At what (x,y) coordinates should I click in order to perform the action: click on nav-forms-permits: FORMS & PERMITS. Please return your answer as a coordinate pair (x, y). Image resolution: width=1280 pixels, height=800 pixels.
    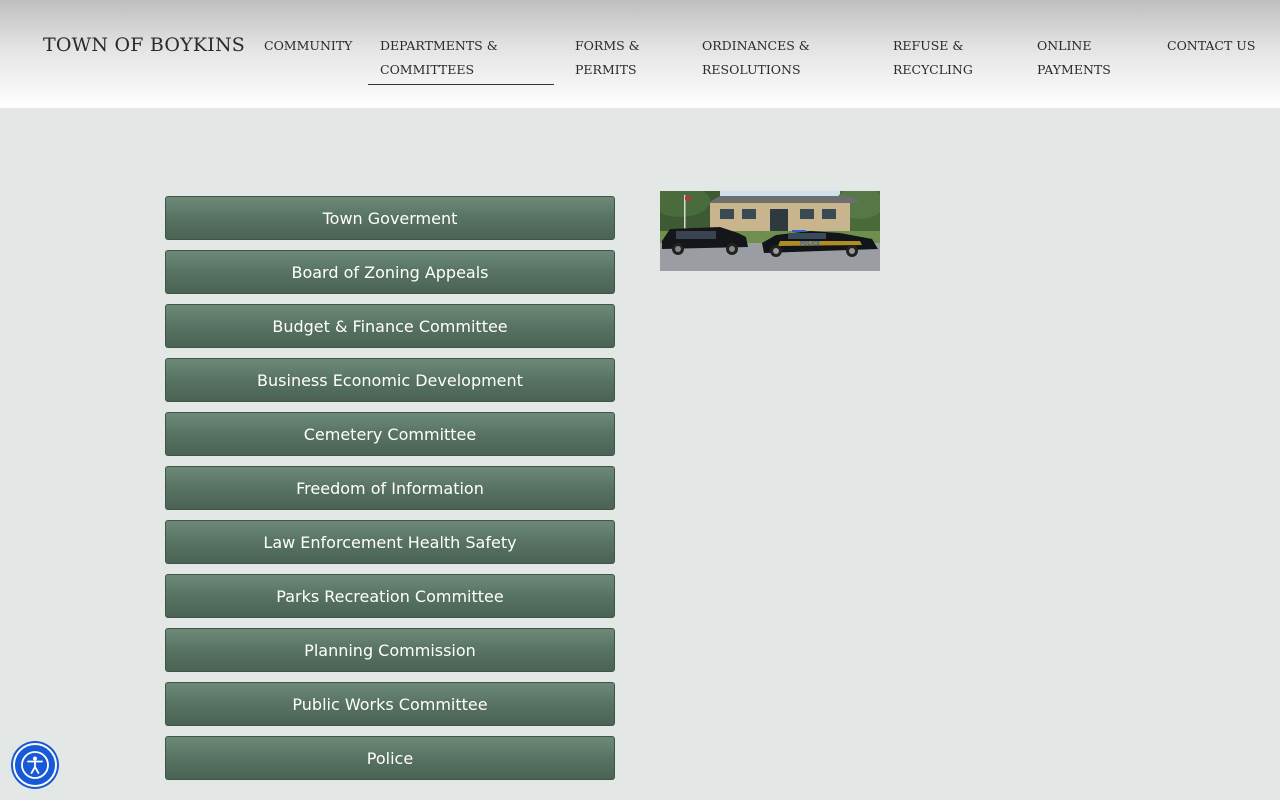
    Looking at the image, I should click on (625, 58).